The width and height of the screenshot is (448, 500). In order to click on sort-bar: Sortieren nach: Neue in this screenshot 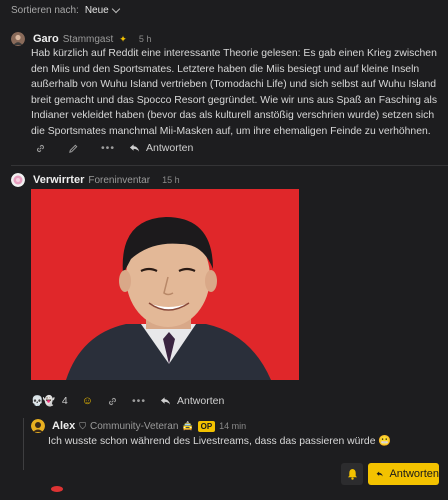, I will do `click(65, 10)`.